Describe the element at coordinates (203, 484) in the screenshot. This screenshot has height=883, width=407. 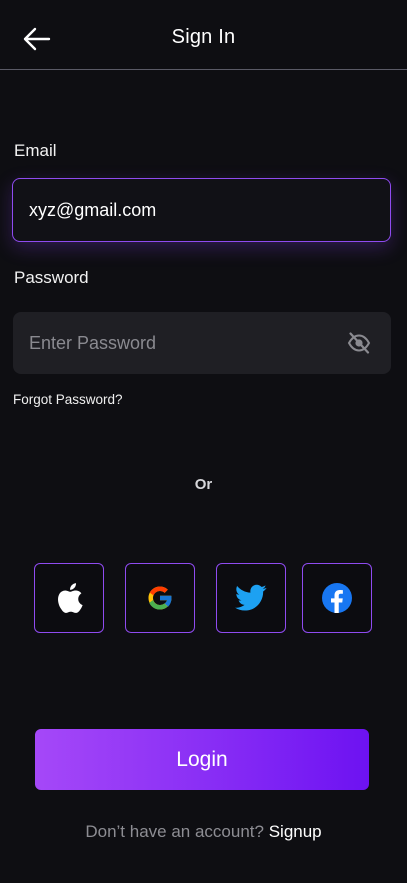
I see `or-divider: Or` at that location.